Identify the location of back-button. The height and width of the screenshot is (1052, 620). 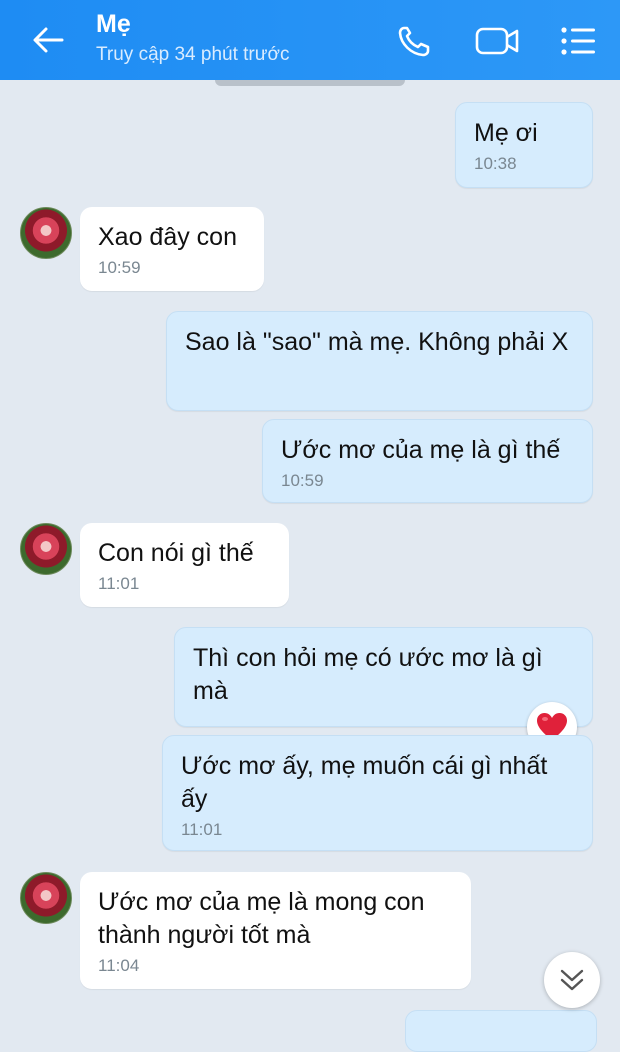
(48, 40).